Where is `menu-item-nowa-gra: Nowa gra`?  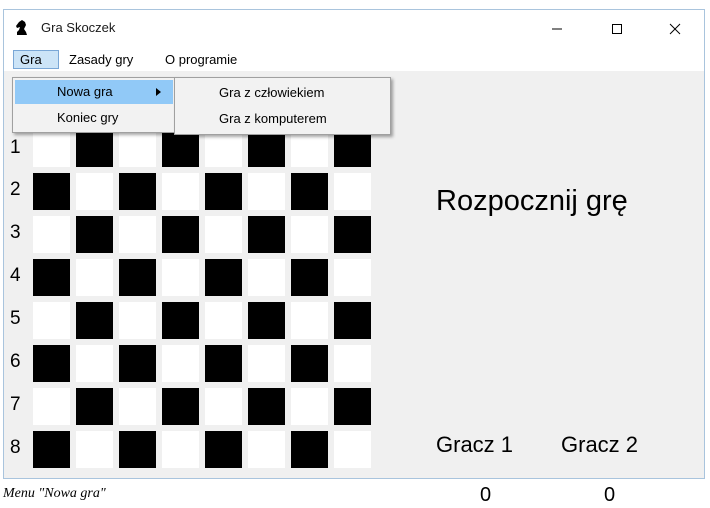
menu-item-nowa-gra: Nowa gra is located at coordinates (94, 92).